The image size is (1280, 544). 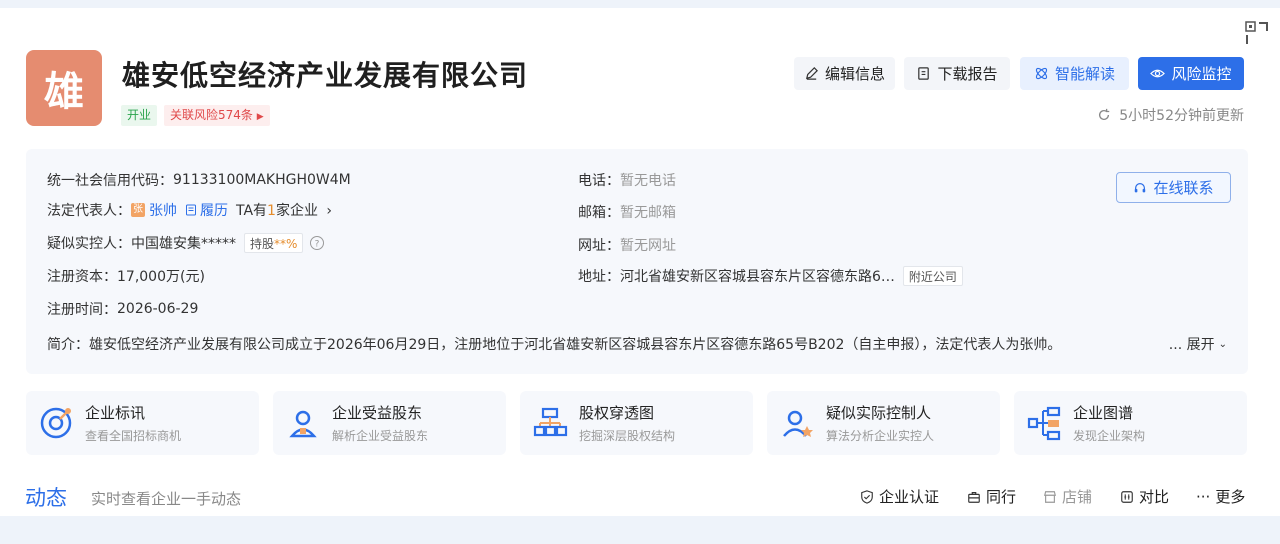 What do you see at coordinates (599, 181) in the screenshot?
I see `phone-label: 电话：` at bounding box center [599, 181].